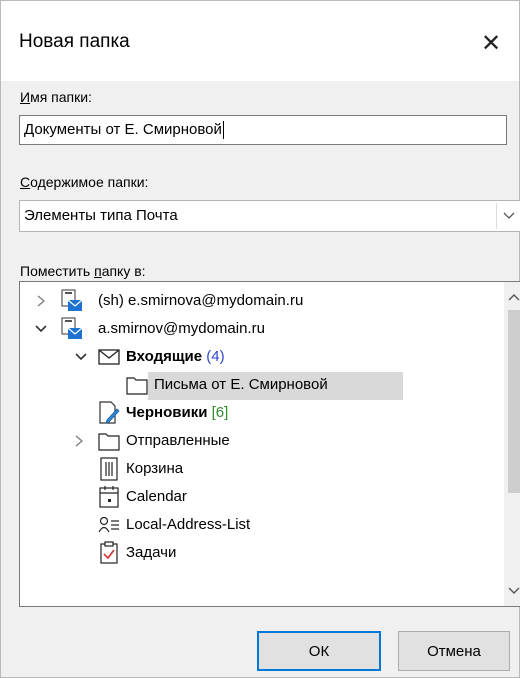  Describe the element at coordinates (175, 356) in the screenshot. I see `tree-item-inbox: Входящие (4)` at that location.